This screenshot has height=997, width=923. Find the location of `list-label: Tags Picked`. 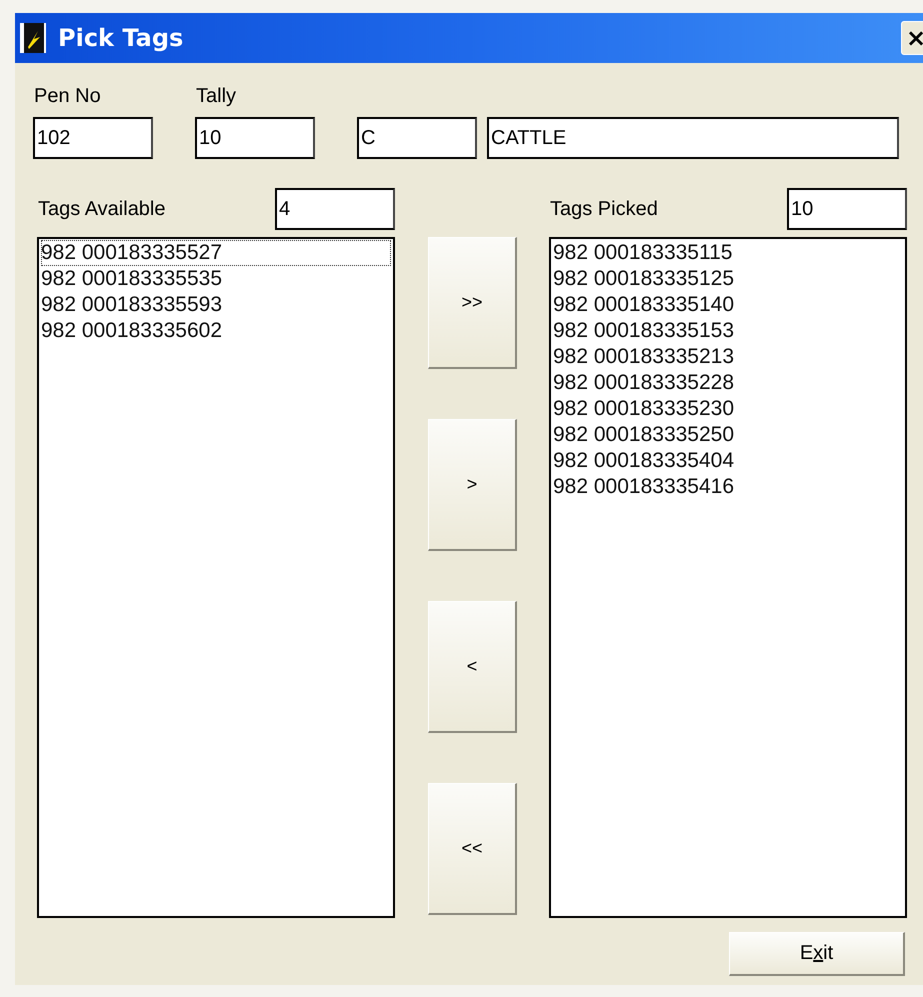

list-label: Tags Picked is located at coordinates (604, 209).